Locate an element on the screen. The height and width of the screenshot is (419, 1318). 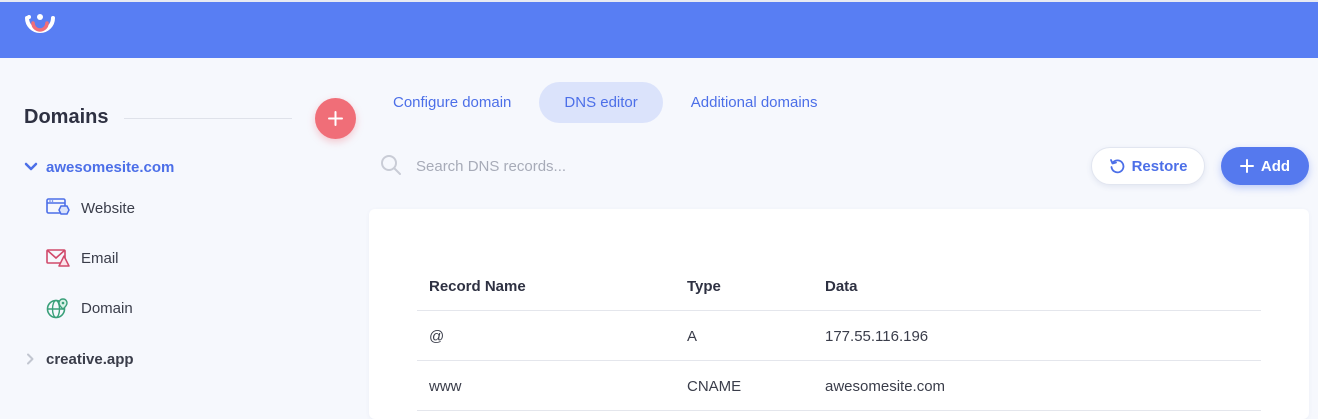
add-record-button: Add is located at coordinates (1265, 166).